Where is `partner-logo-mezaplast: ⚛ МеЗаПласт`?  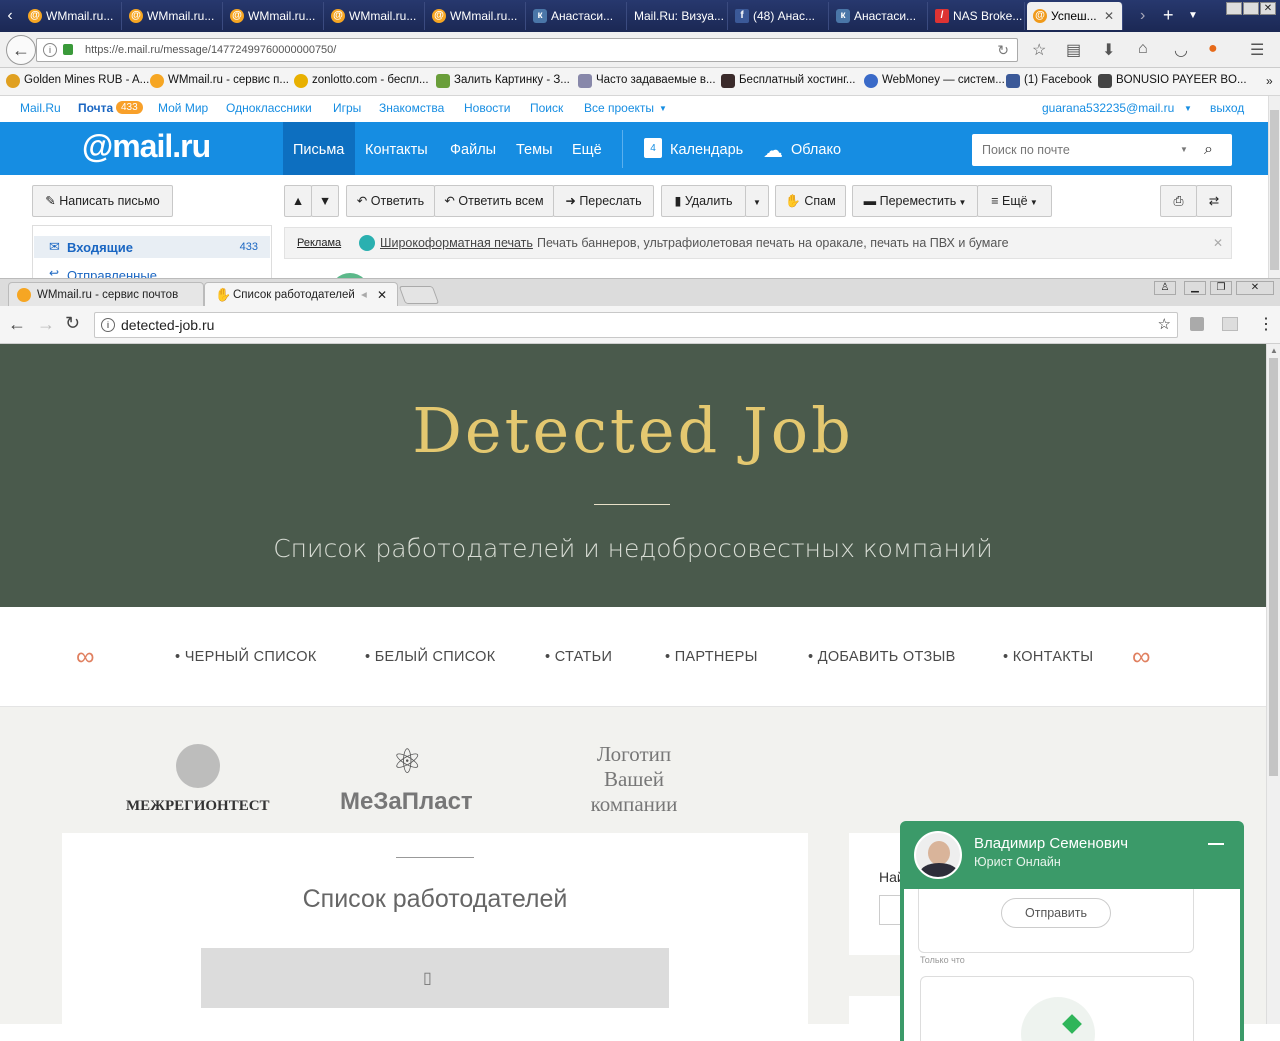 partner-logo-mezaplast: ⚛ МеЗаПласт is located at coordinates (416, 782).